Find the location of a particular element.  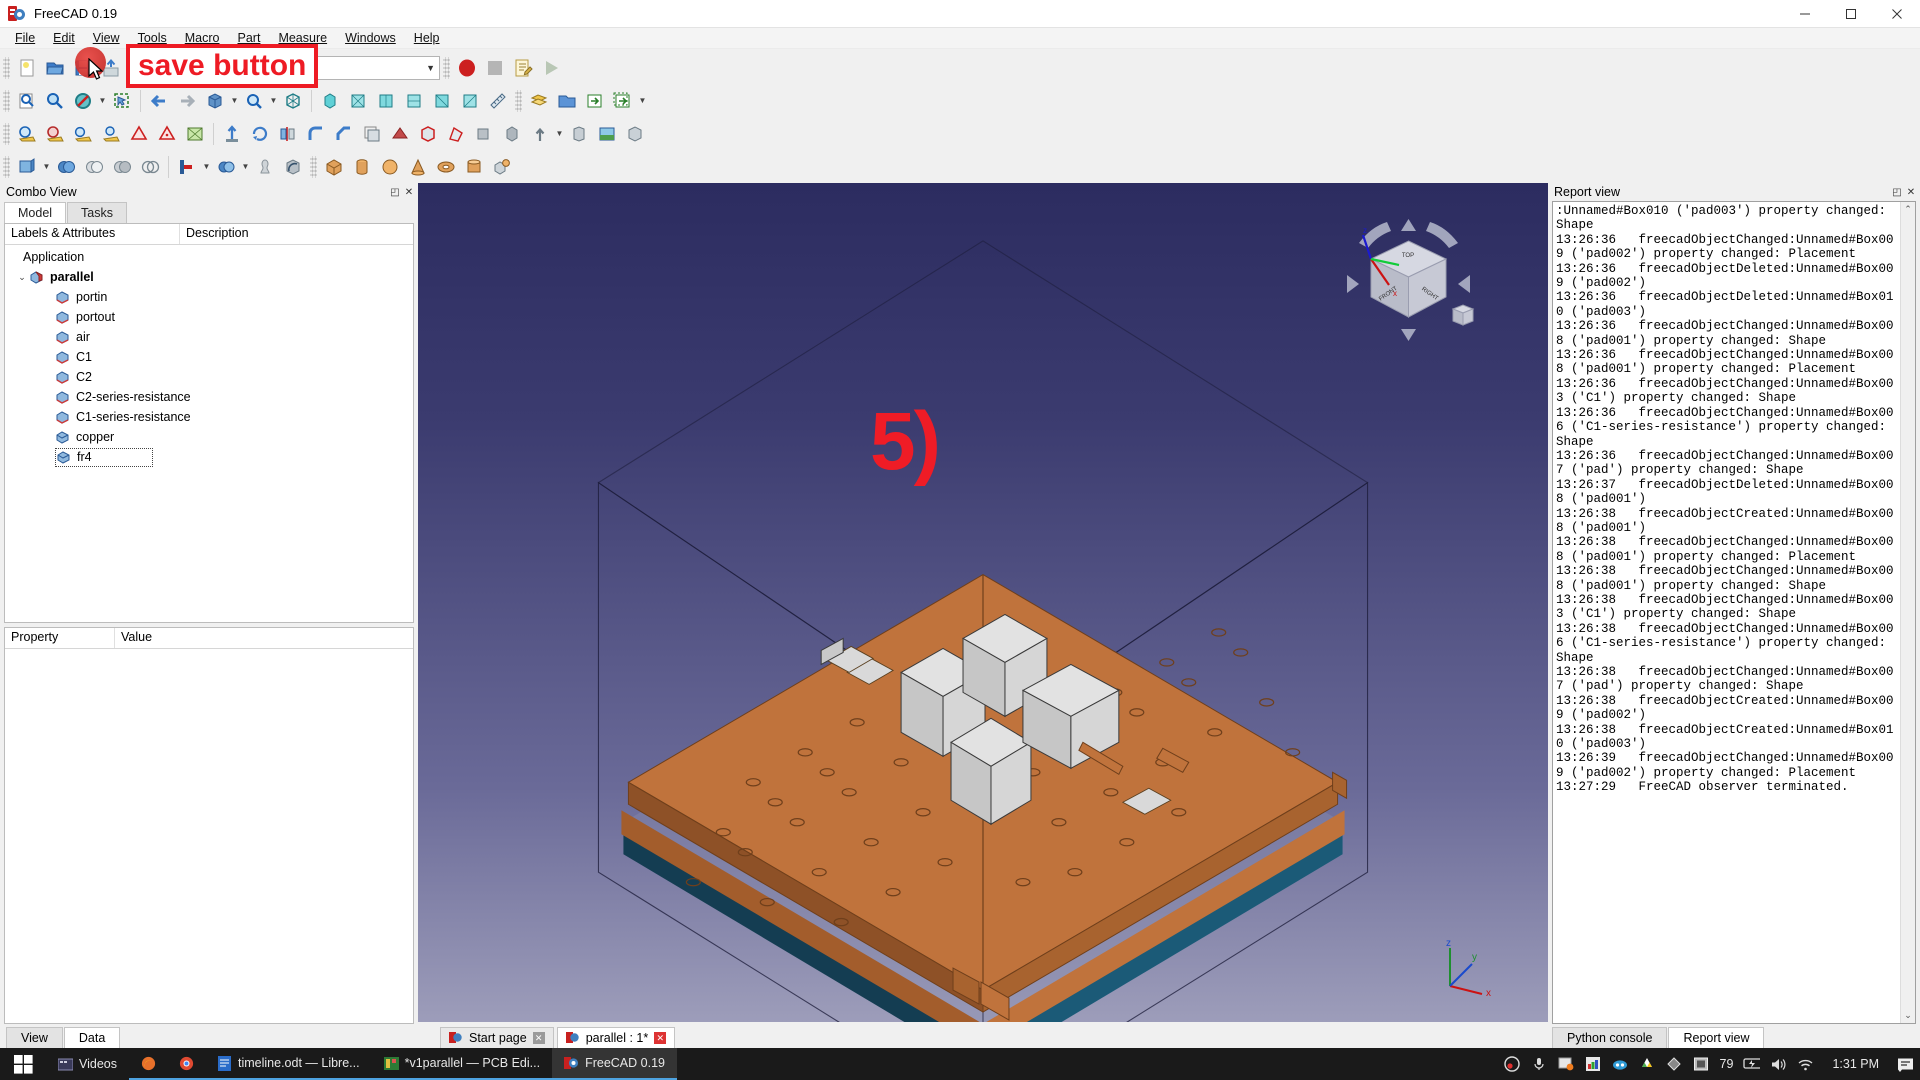

fit-selection-icon is located at coordinates (55, 101).